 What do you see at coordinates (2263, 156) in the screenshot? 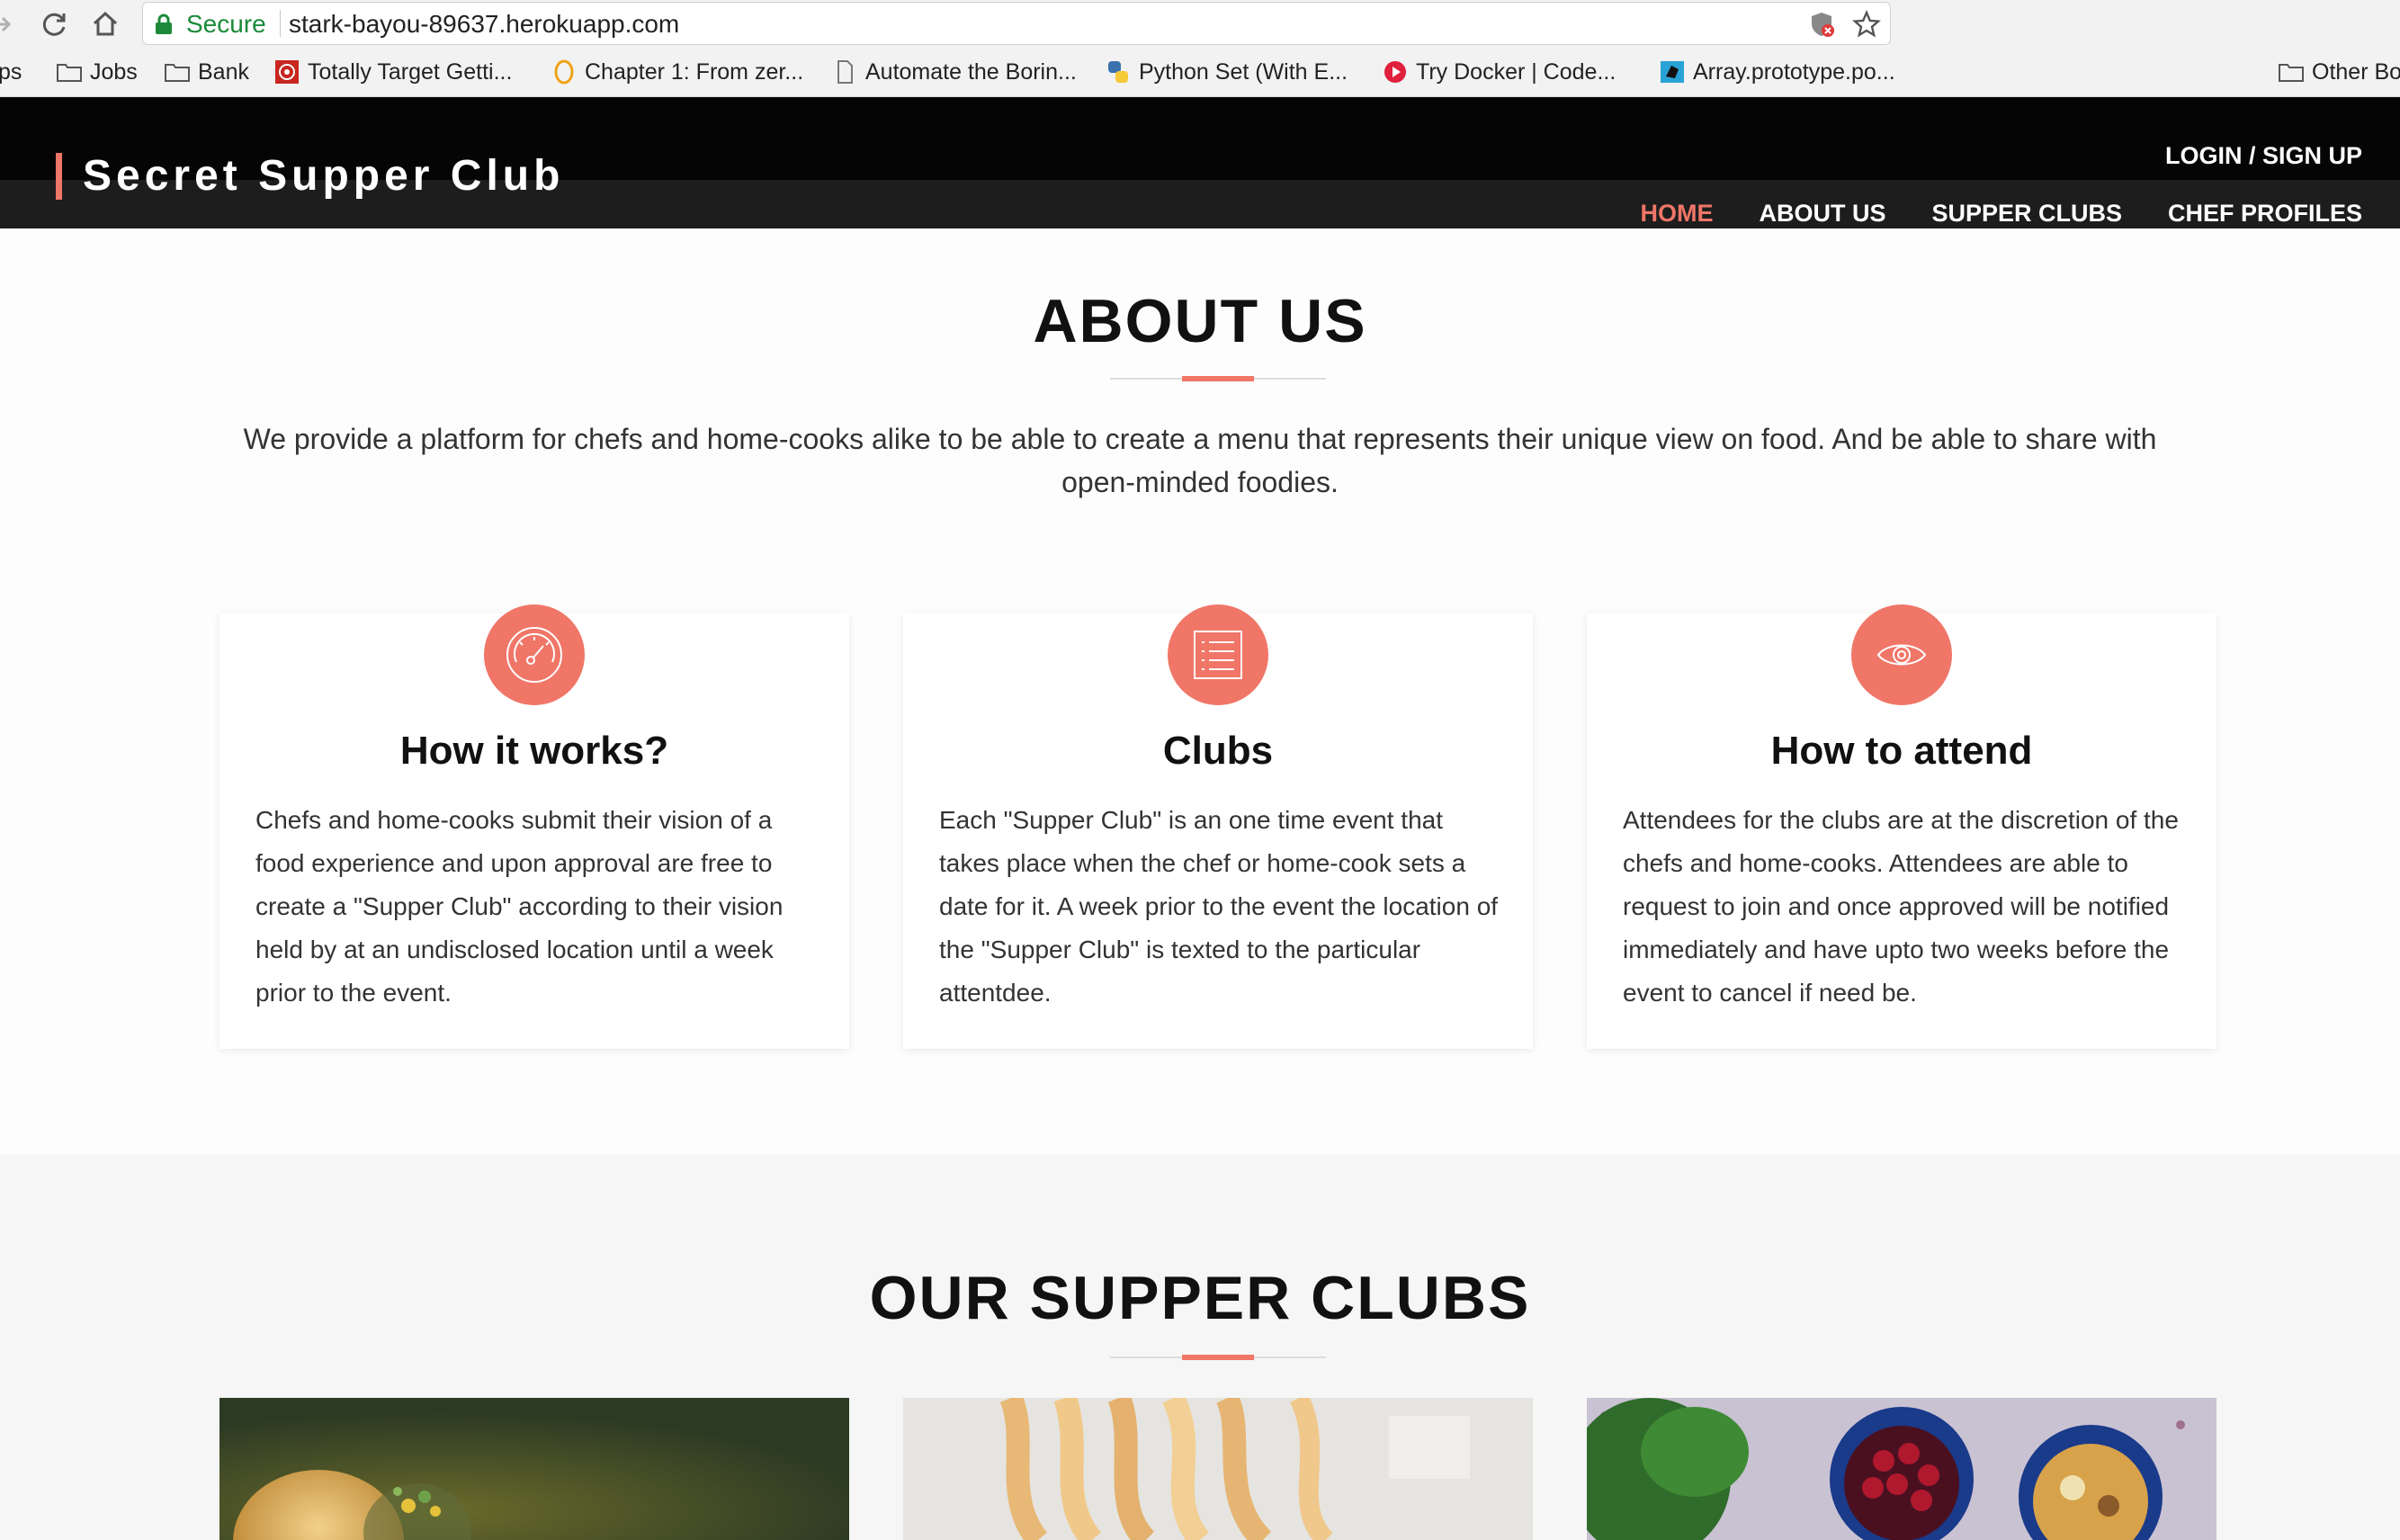
I see `login-signup-link: LOGIN / SIGN UP` at bounding box center [2263, 156].